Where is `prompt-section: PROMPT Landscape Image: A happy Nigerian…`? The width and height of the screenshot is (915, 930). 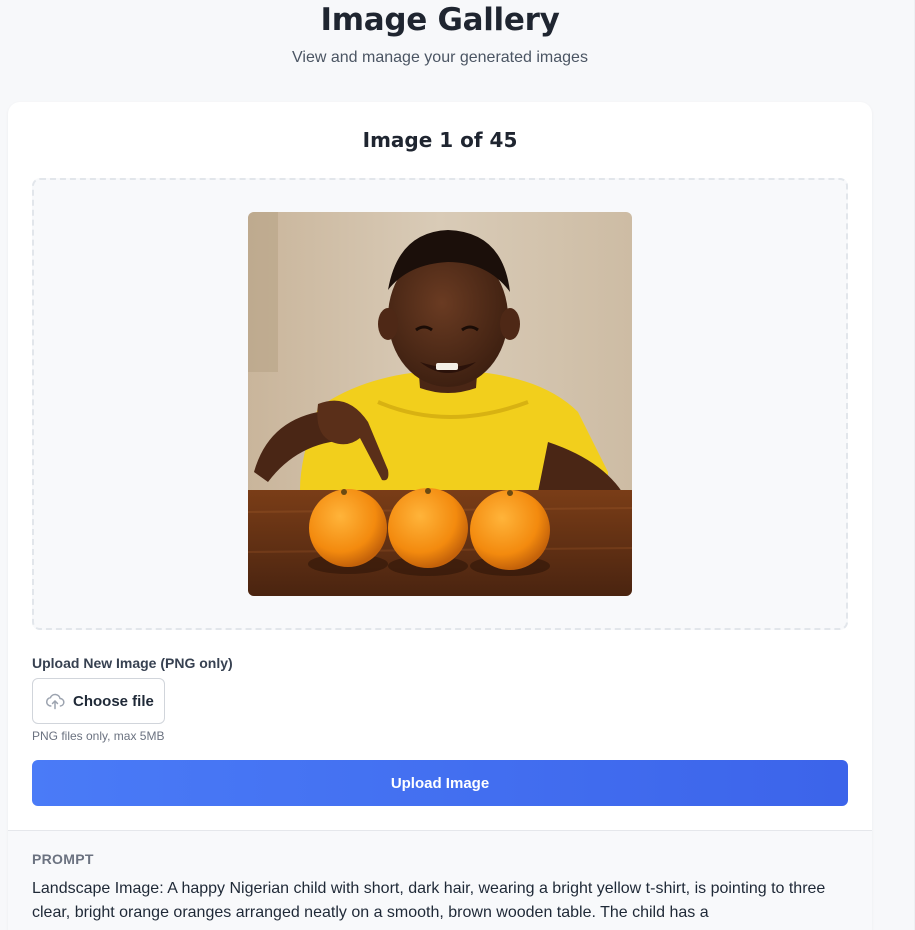
prompt-section: PROMPT Landscape Image: A happy Nigerian… is located at coordinates (440, 880).